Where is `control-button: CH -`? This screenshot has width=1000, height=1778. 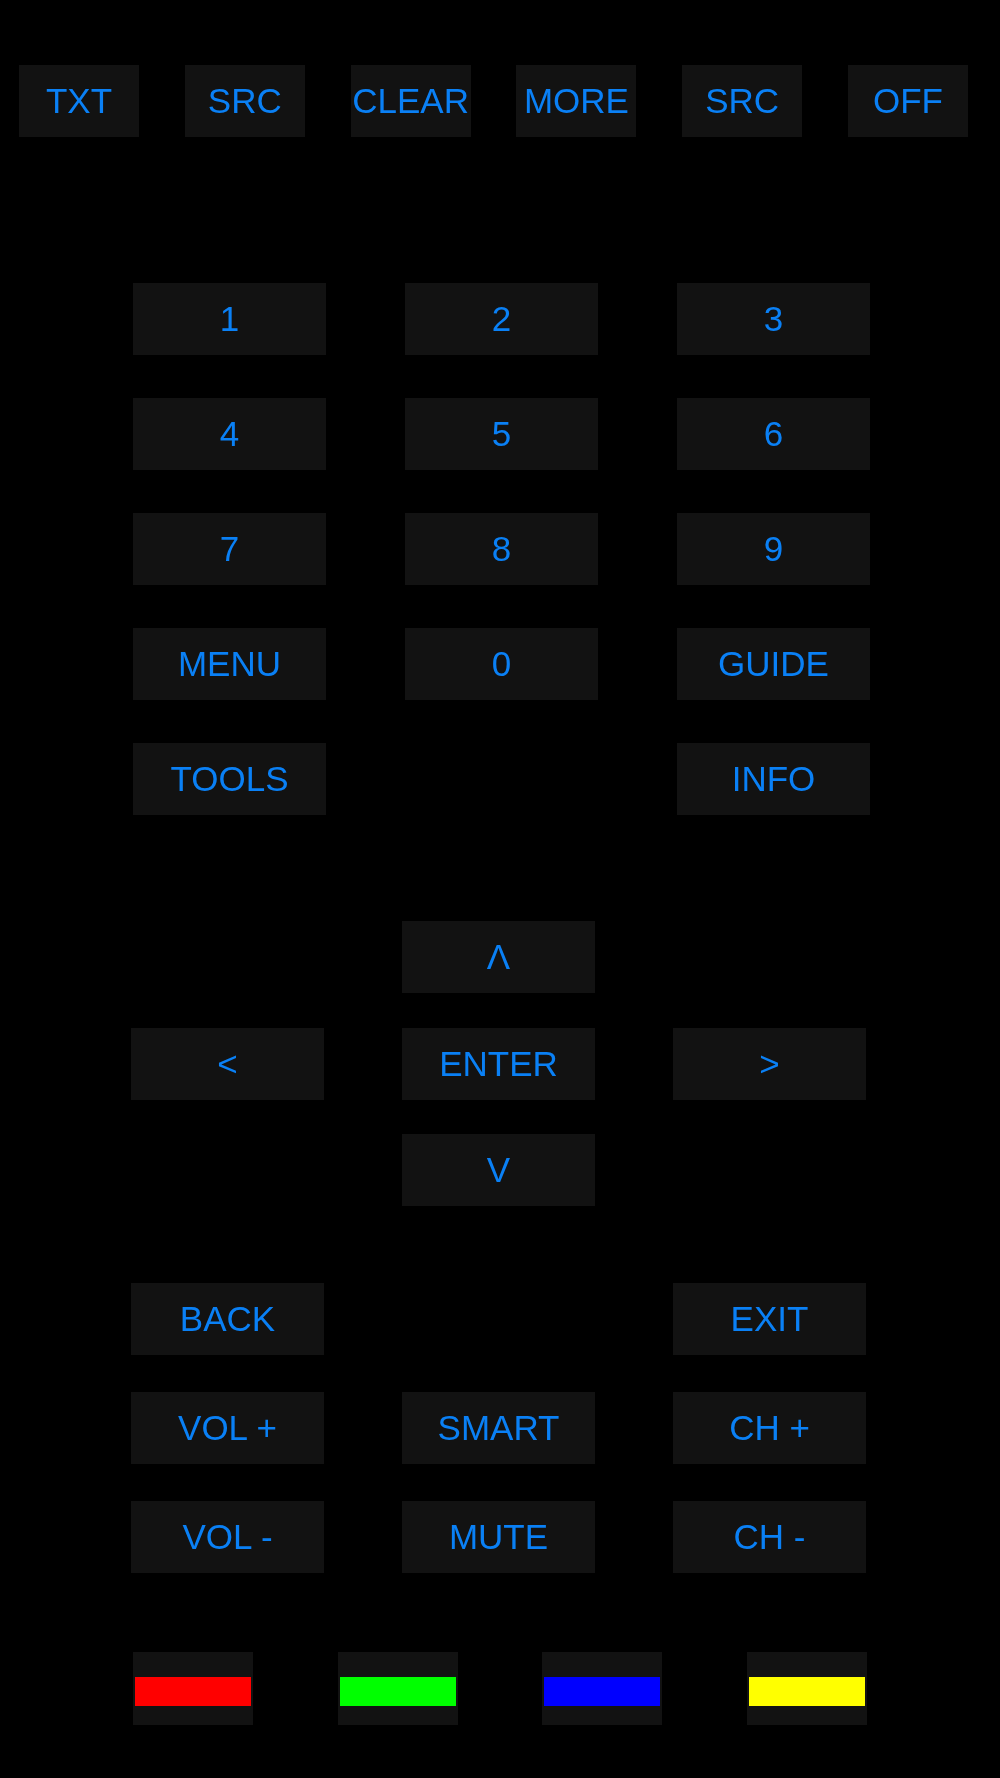 control-button: CH - is located at coordinates (769, 1537).